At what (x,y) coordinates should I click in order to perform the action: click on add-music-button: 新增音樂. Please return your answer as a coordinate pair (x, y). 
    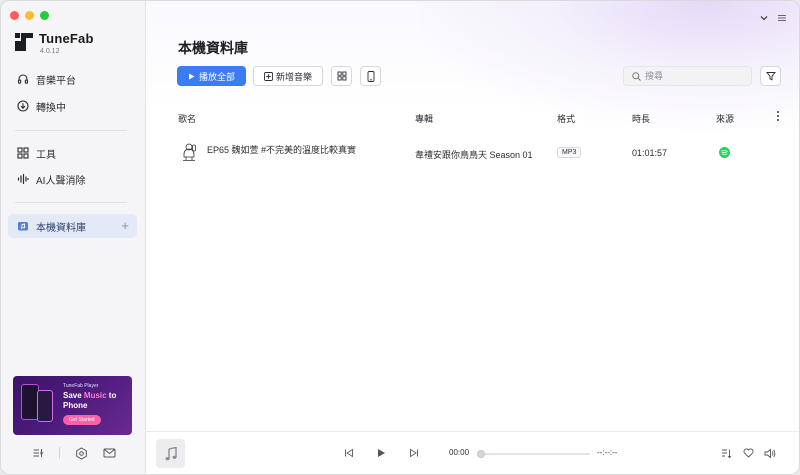
    Looking at the image, I should click on (288, 76).